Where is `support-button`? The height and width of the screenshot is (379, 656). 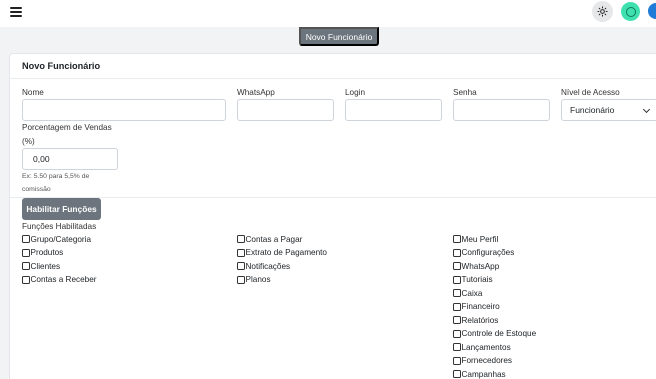 support-button is located at coordinates (630, 11).